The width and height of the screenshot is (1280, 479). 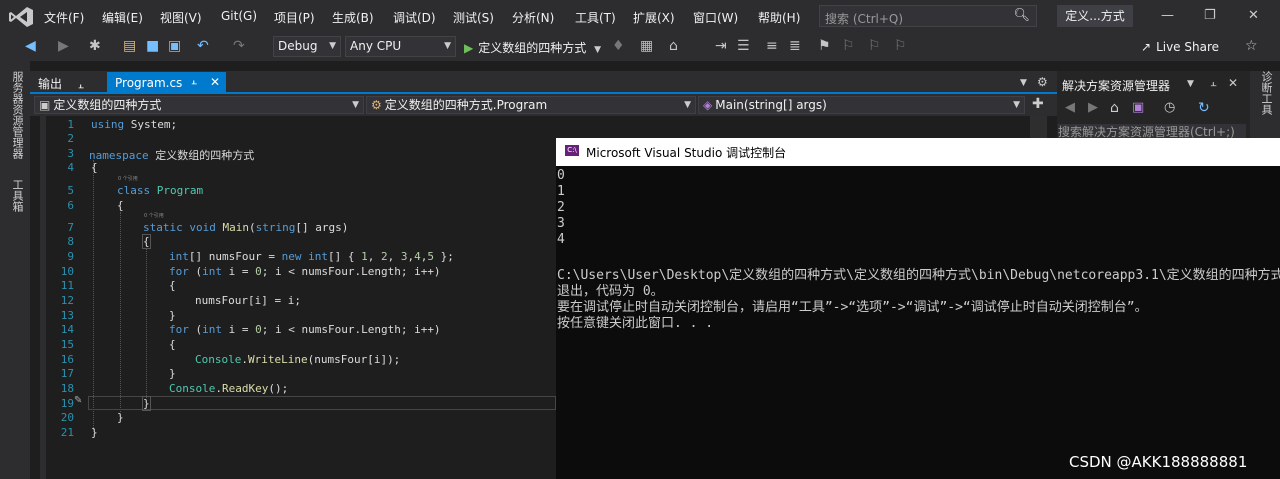 What do you see at coordinates (172, 315) in the screenshot?
I see `code-line-13: }` at bounding box center [172, 315].